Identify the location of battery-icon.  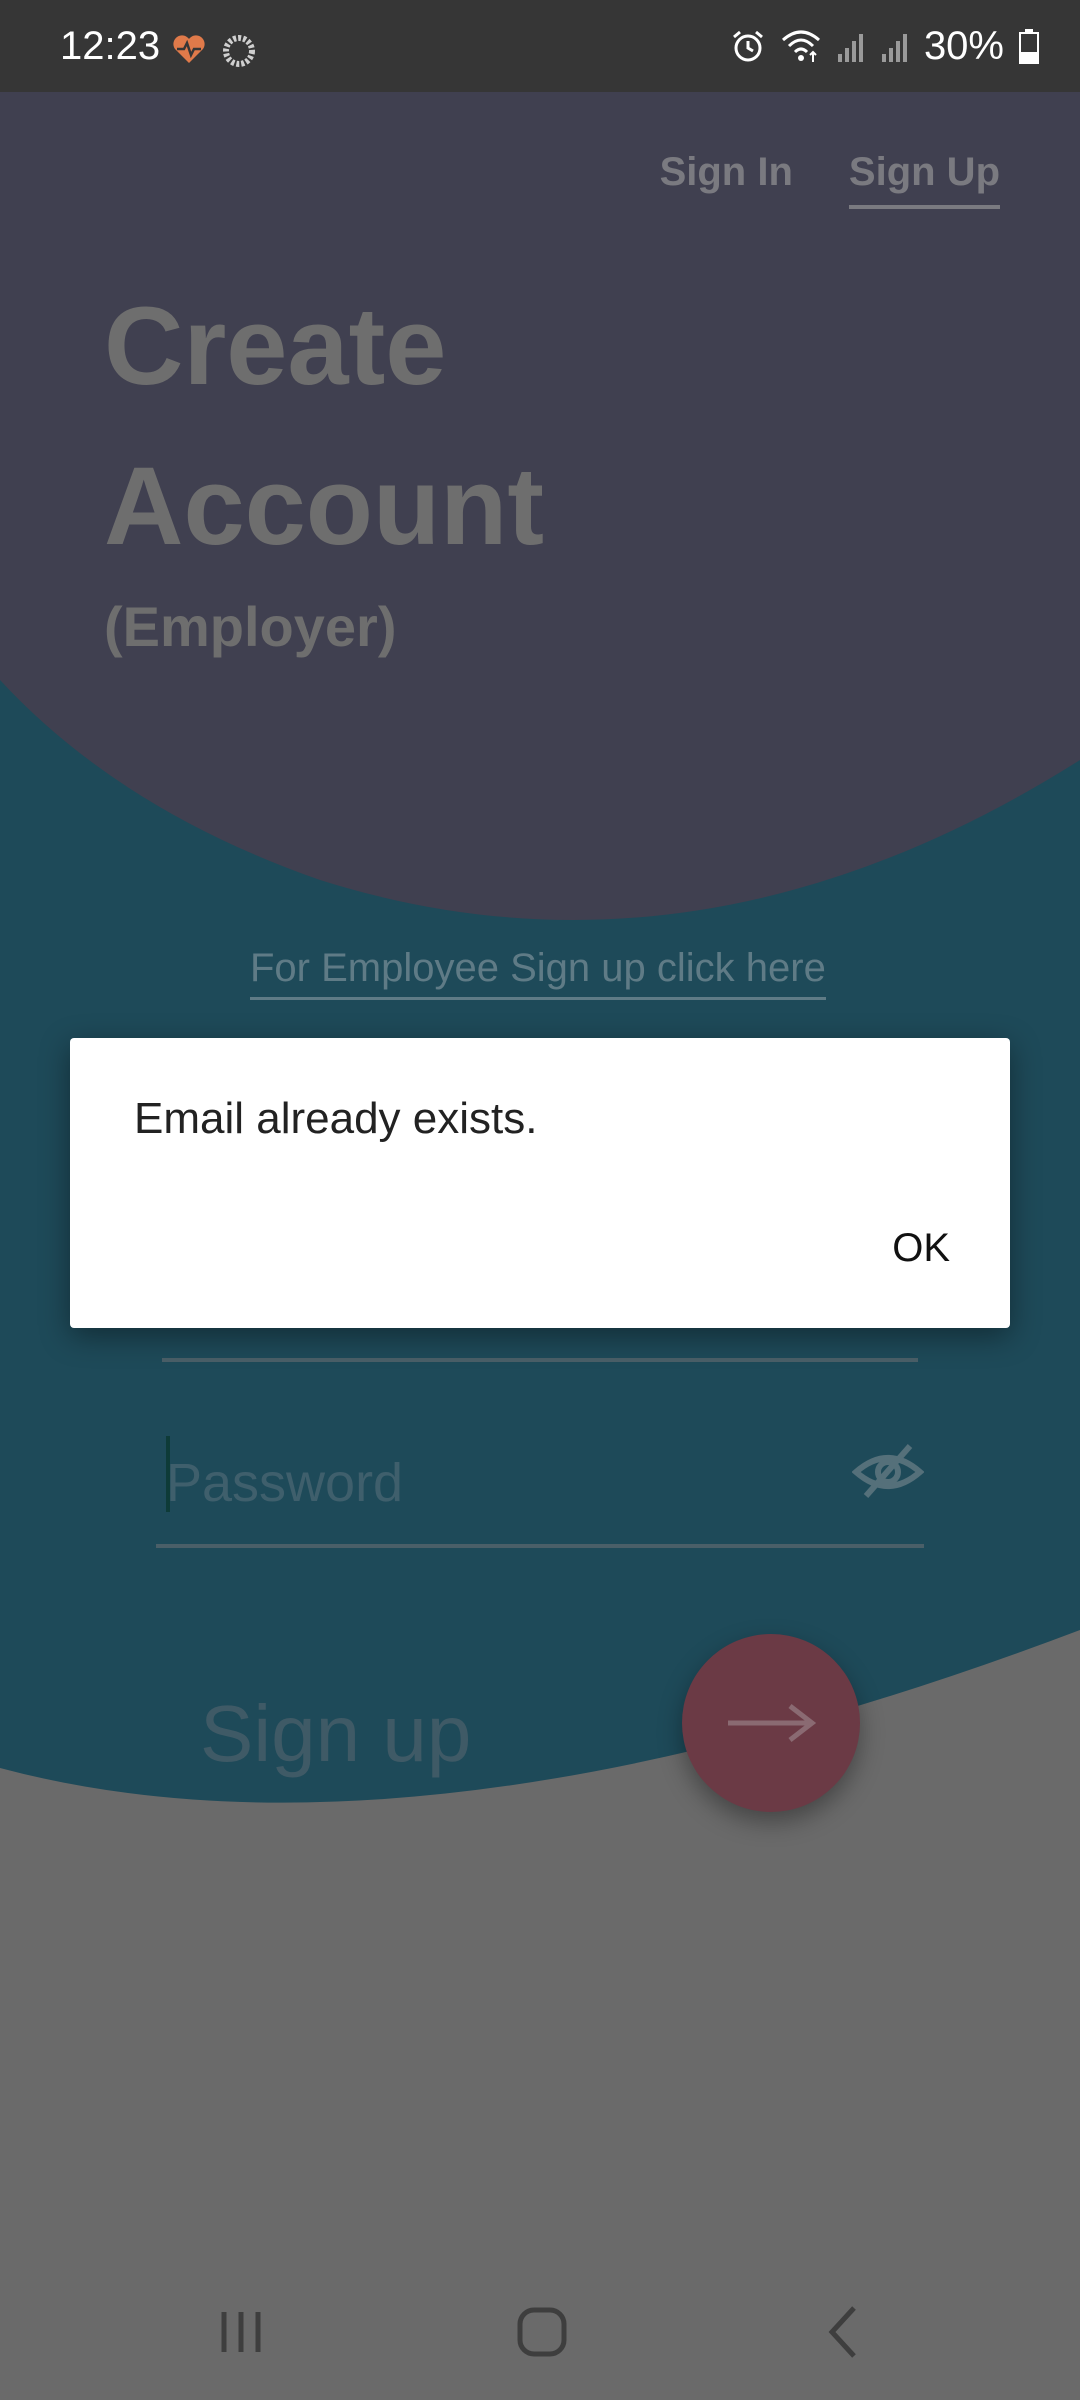
(1029, 46).